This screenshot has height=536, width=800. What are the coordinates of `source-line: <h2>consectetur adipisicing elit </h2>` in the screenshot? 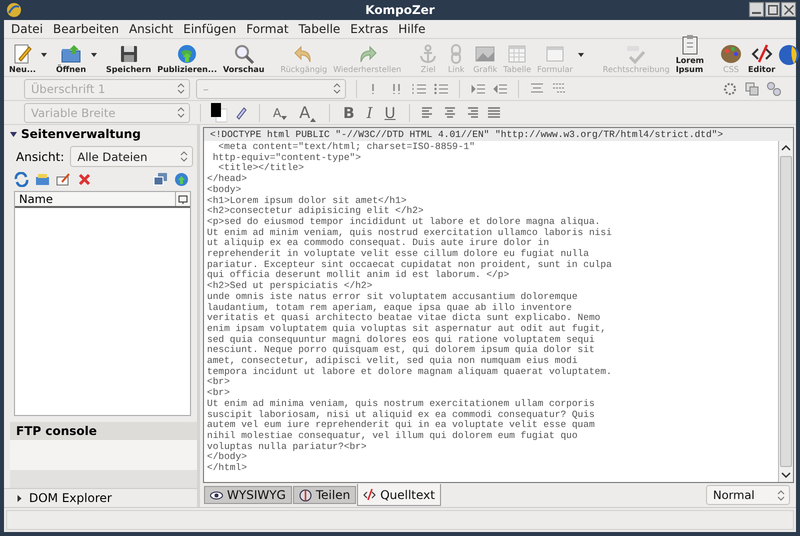 It's located at (316, 211).